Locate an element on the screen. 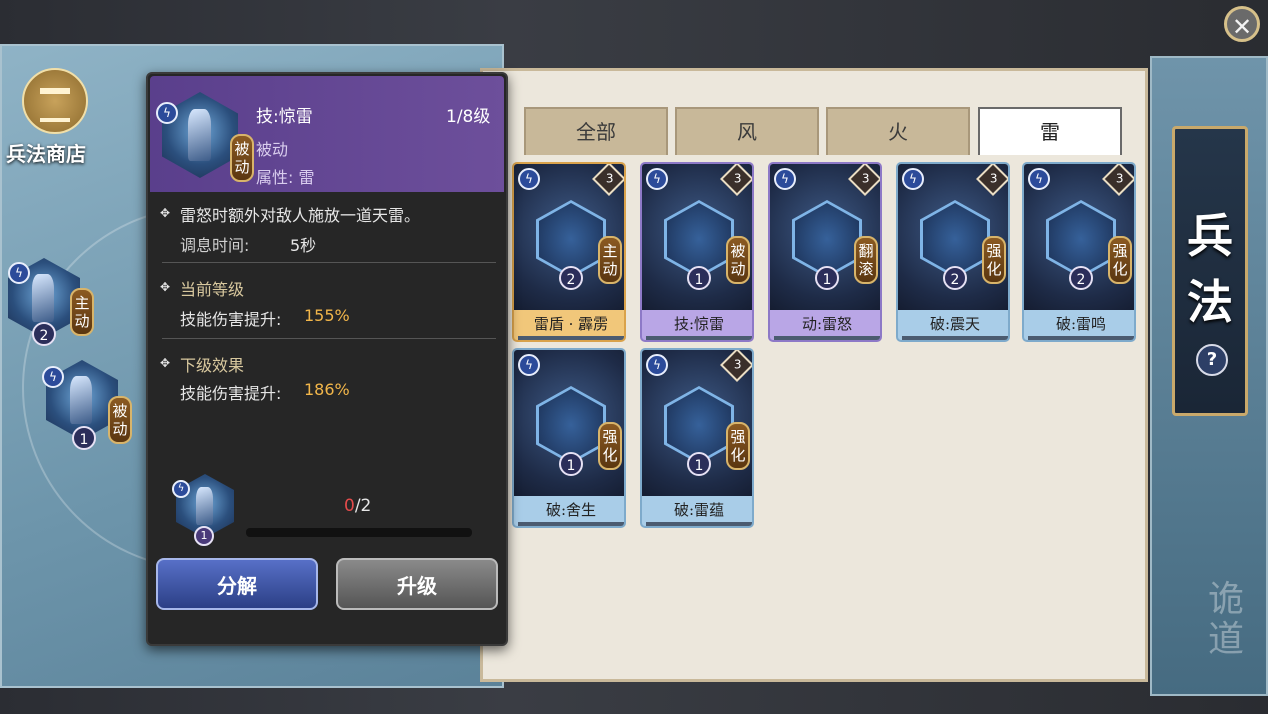 The height and width of the screenshot is (714, 1268). help-button: ? is located at coordinates (1212, 360).